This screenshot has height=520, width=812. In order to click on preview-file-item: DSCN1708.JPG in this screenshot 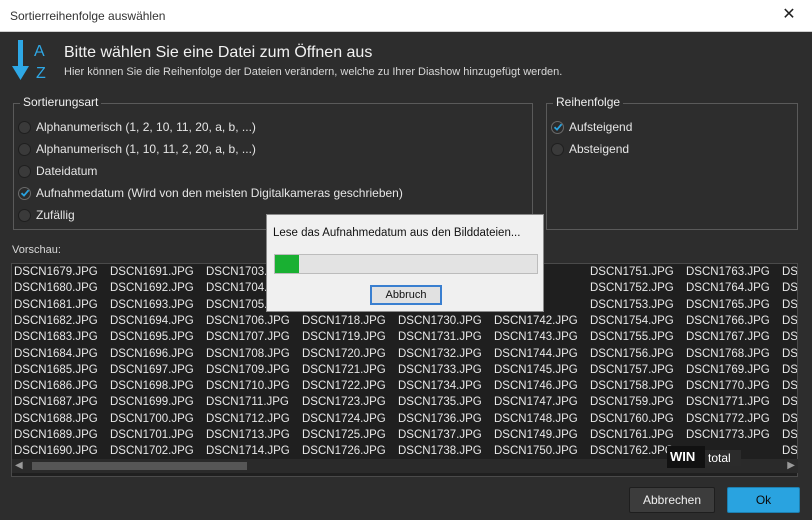, I will do `click(248, 354)`.